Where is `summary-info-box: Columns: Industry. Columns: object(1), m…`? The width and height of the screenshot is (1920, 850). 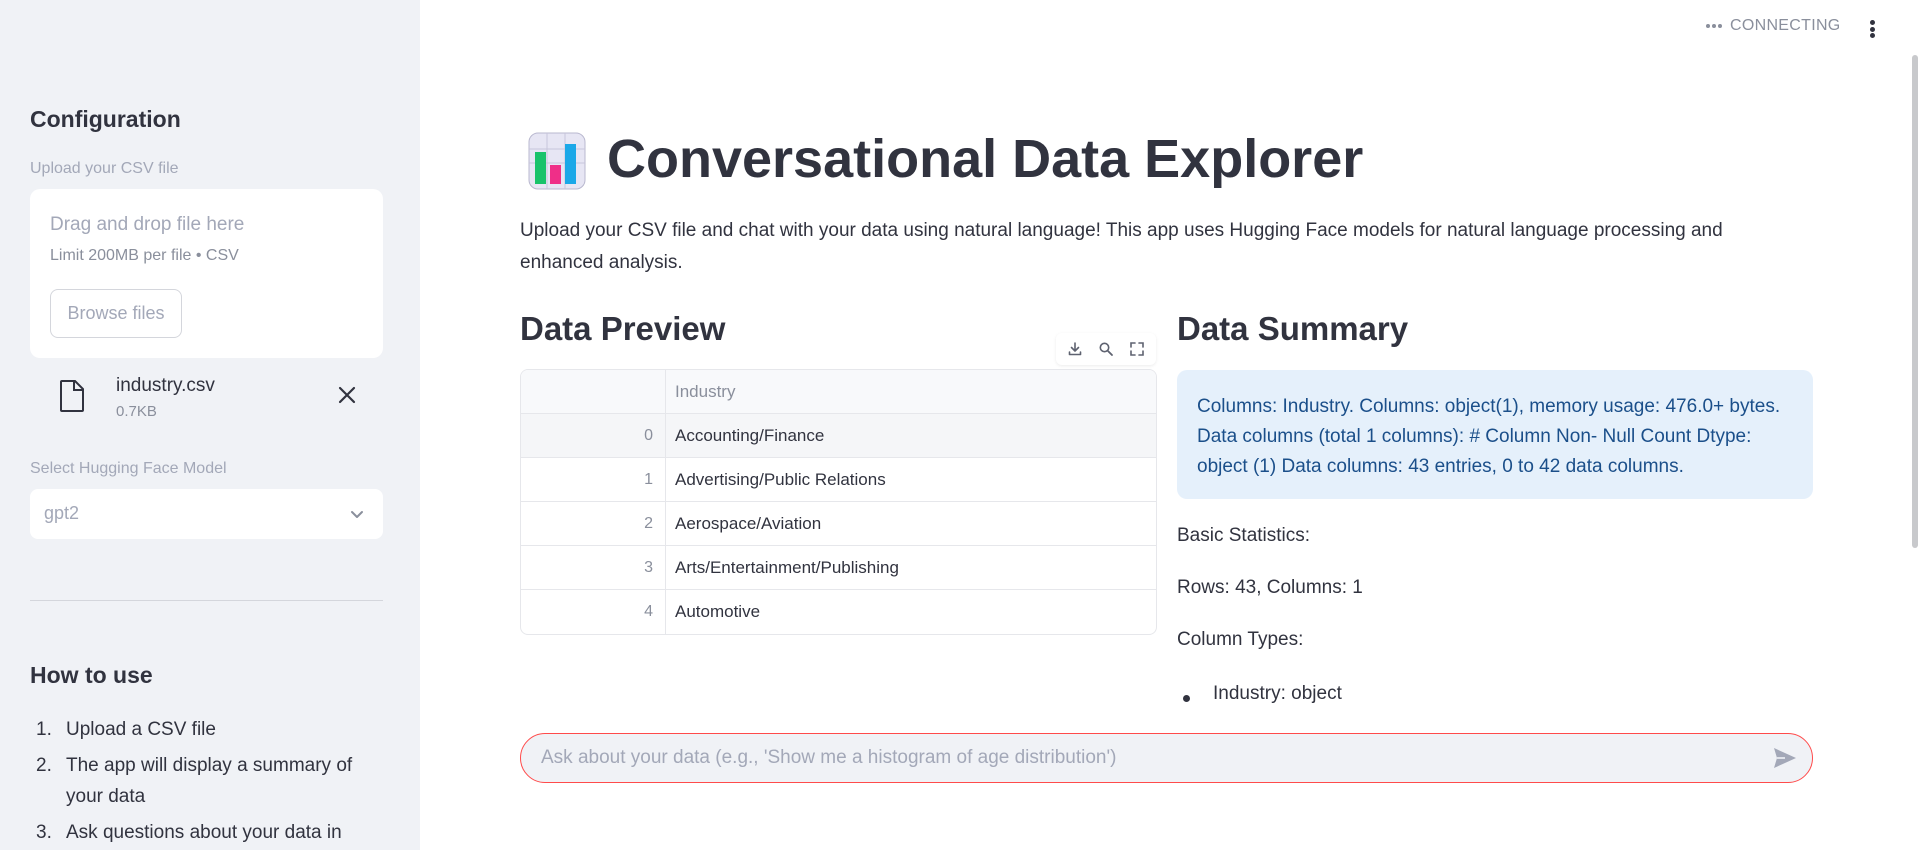
summary-info-box: Columns: Industry. Columns: object(1), m… is located at coordinates (1495, 434).